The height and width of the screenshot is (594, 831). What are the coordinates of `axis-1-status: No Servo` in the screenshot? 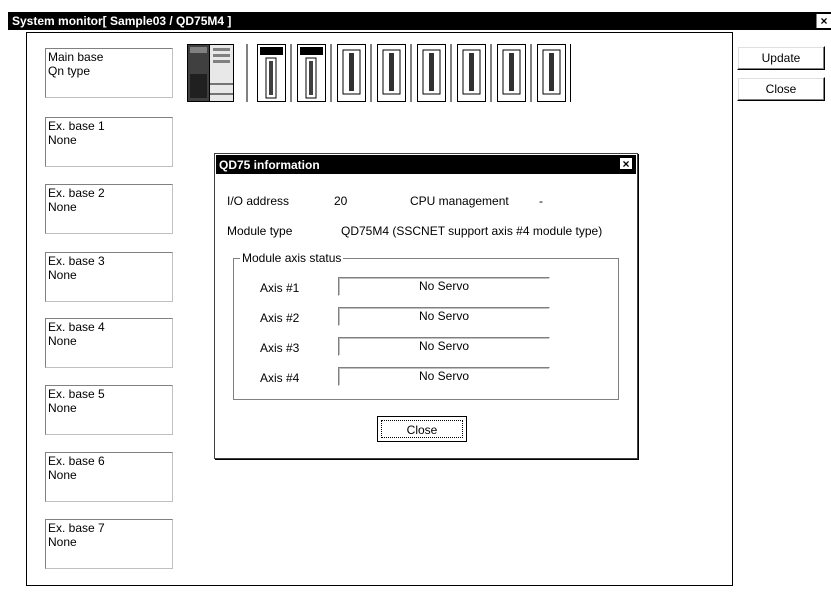 It's located at (444, 286).